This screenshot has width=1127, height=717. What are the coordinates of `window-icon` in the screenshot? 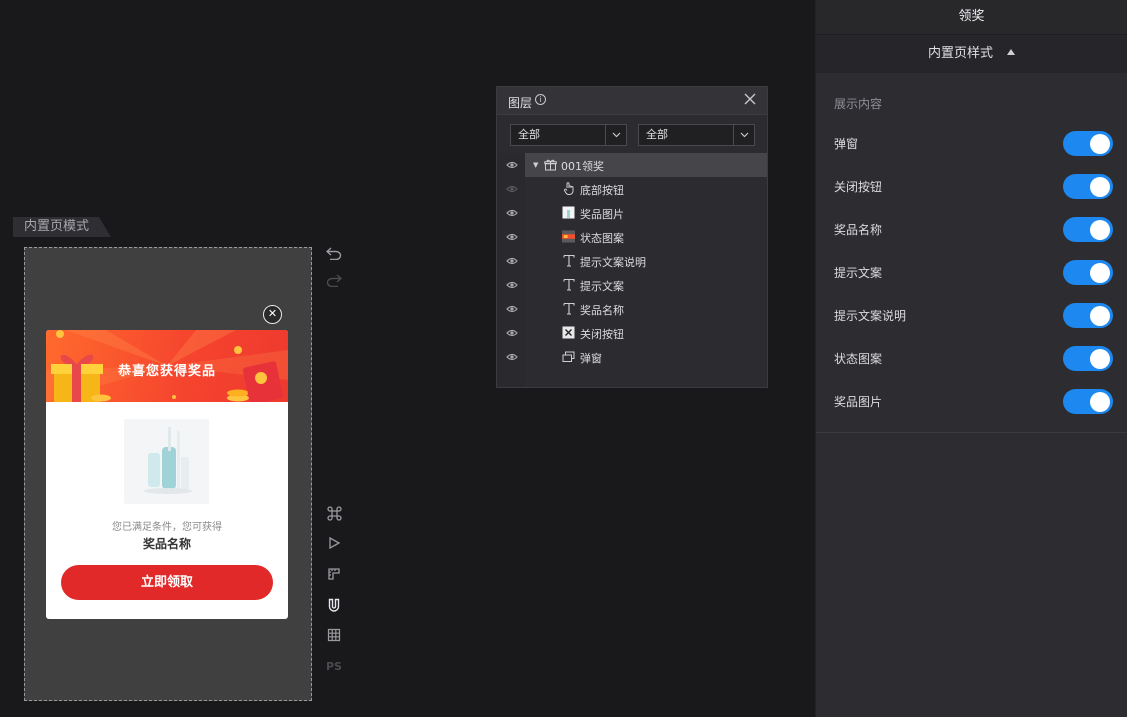 It's located at (568, 356).